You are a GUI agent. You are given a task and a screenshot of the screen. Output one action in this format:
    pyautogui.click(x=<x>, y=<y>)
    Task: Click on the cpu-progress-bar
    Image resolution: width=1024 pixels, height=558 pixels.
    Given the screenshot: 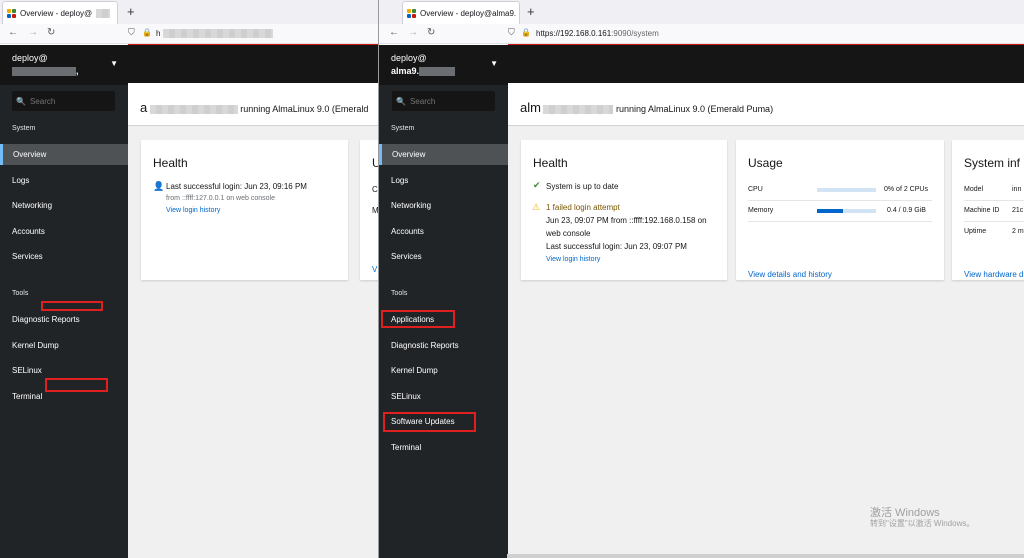 What is the action you would take?
    pyautogui.click(x=846, y=190)
    